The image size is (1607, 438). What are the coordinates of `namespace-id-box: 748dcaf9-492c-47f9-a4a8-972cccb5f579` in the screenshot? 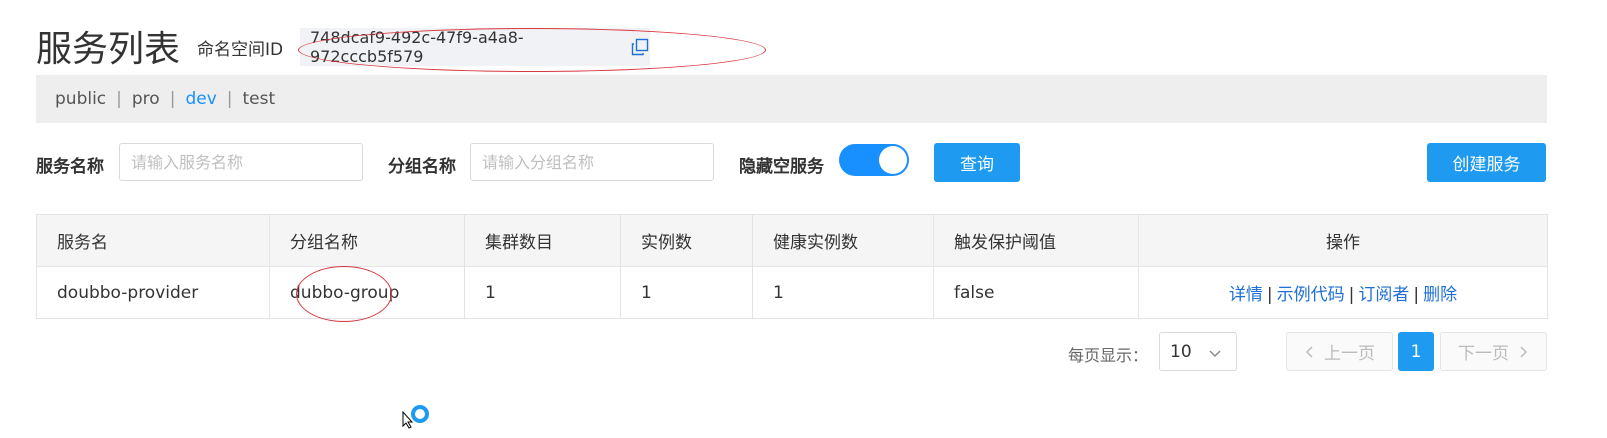 It's located at (475, 47).